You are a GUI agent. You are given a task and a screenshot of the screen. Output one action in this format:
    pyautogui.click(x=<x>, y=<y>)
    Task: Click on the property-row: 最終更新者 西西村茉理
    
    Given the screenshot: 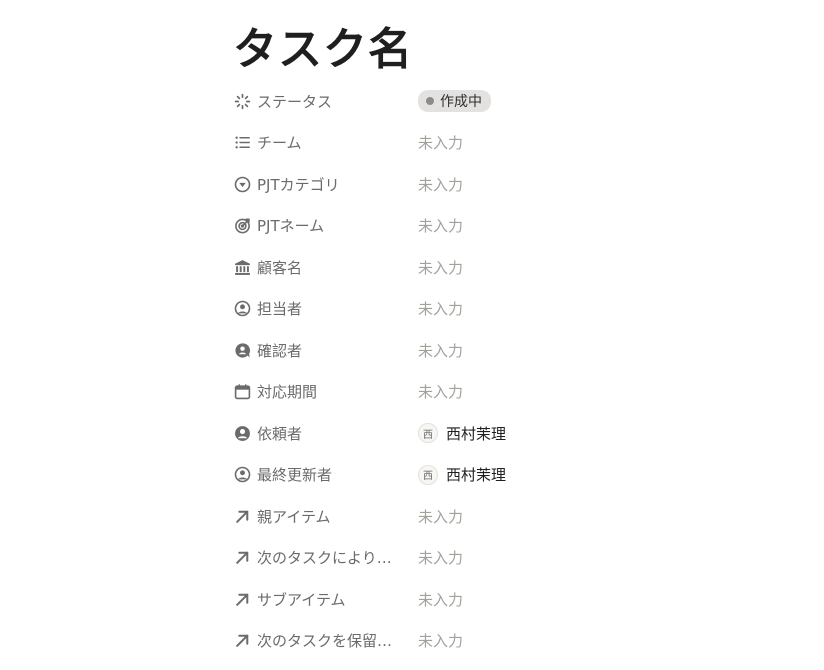 What is the action you would take?
    pyautogui.click(x=503, y=475)
    